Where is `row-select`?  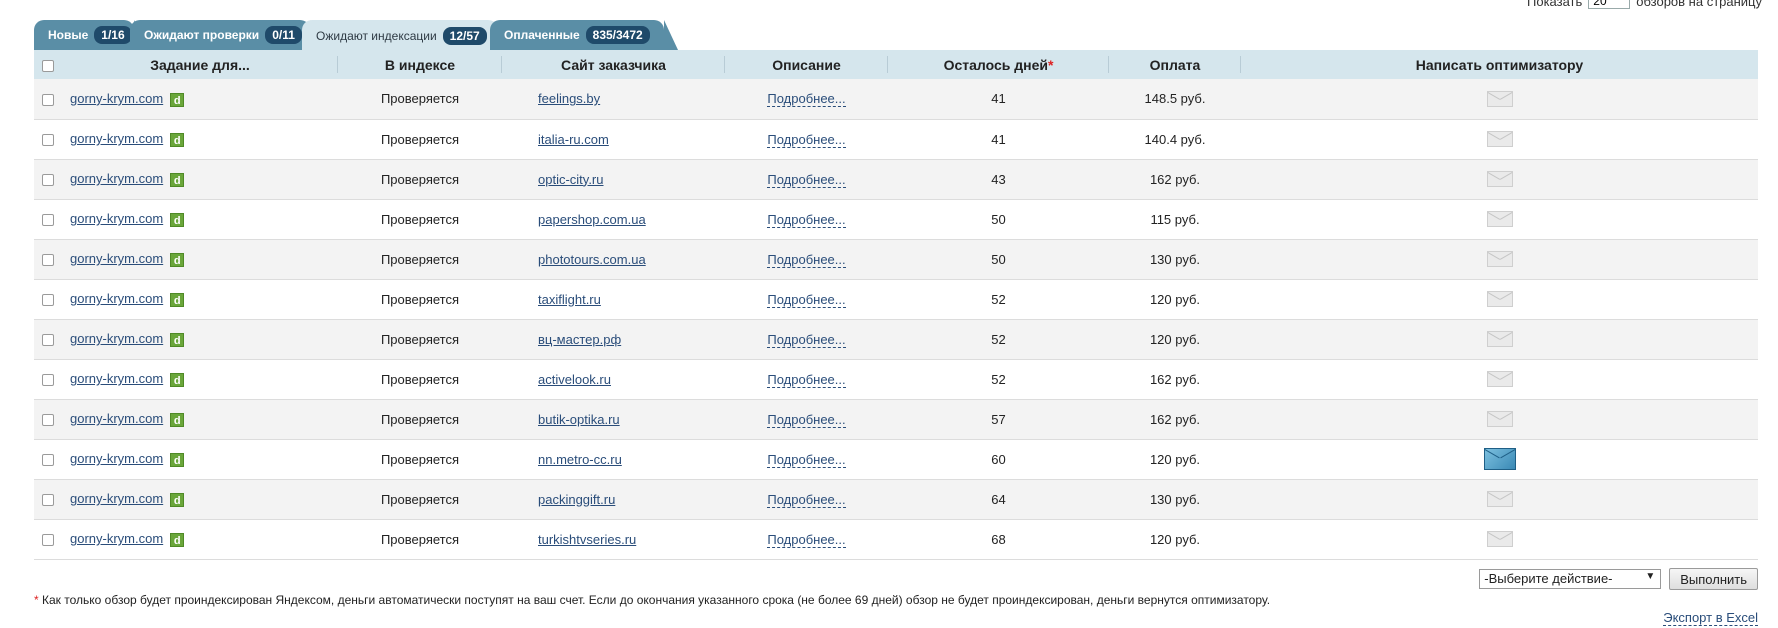
row-select is located at coordinates (48, 259).